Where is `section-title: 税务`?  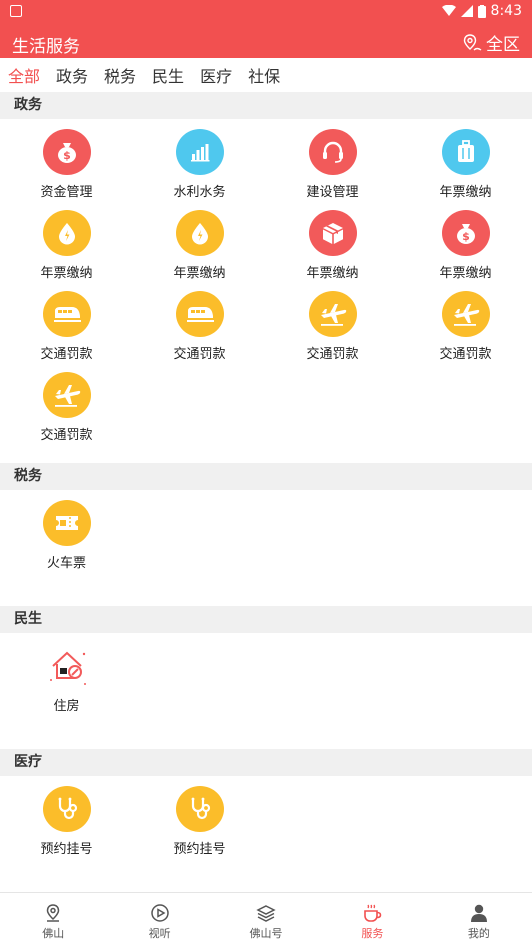 section-title: 税务 is located at coordinates (266, 476).